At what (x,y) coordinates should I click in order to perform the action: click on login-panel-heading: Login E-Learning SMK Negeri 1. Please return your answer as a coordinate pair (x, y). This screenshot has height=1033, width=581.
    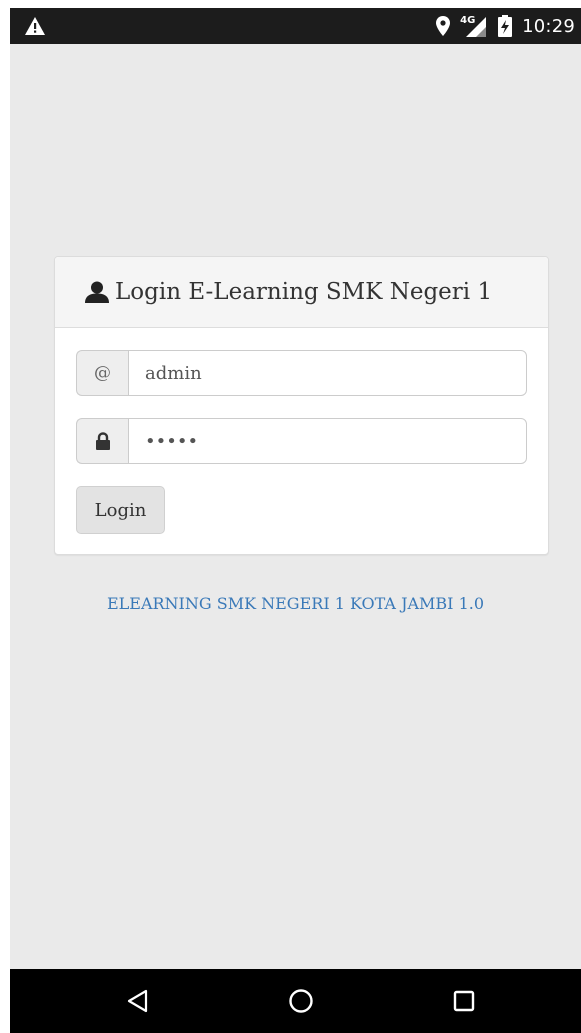
    Looking at the image, I should click on (301, 292).